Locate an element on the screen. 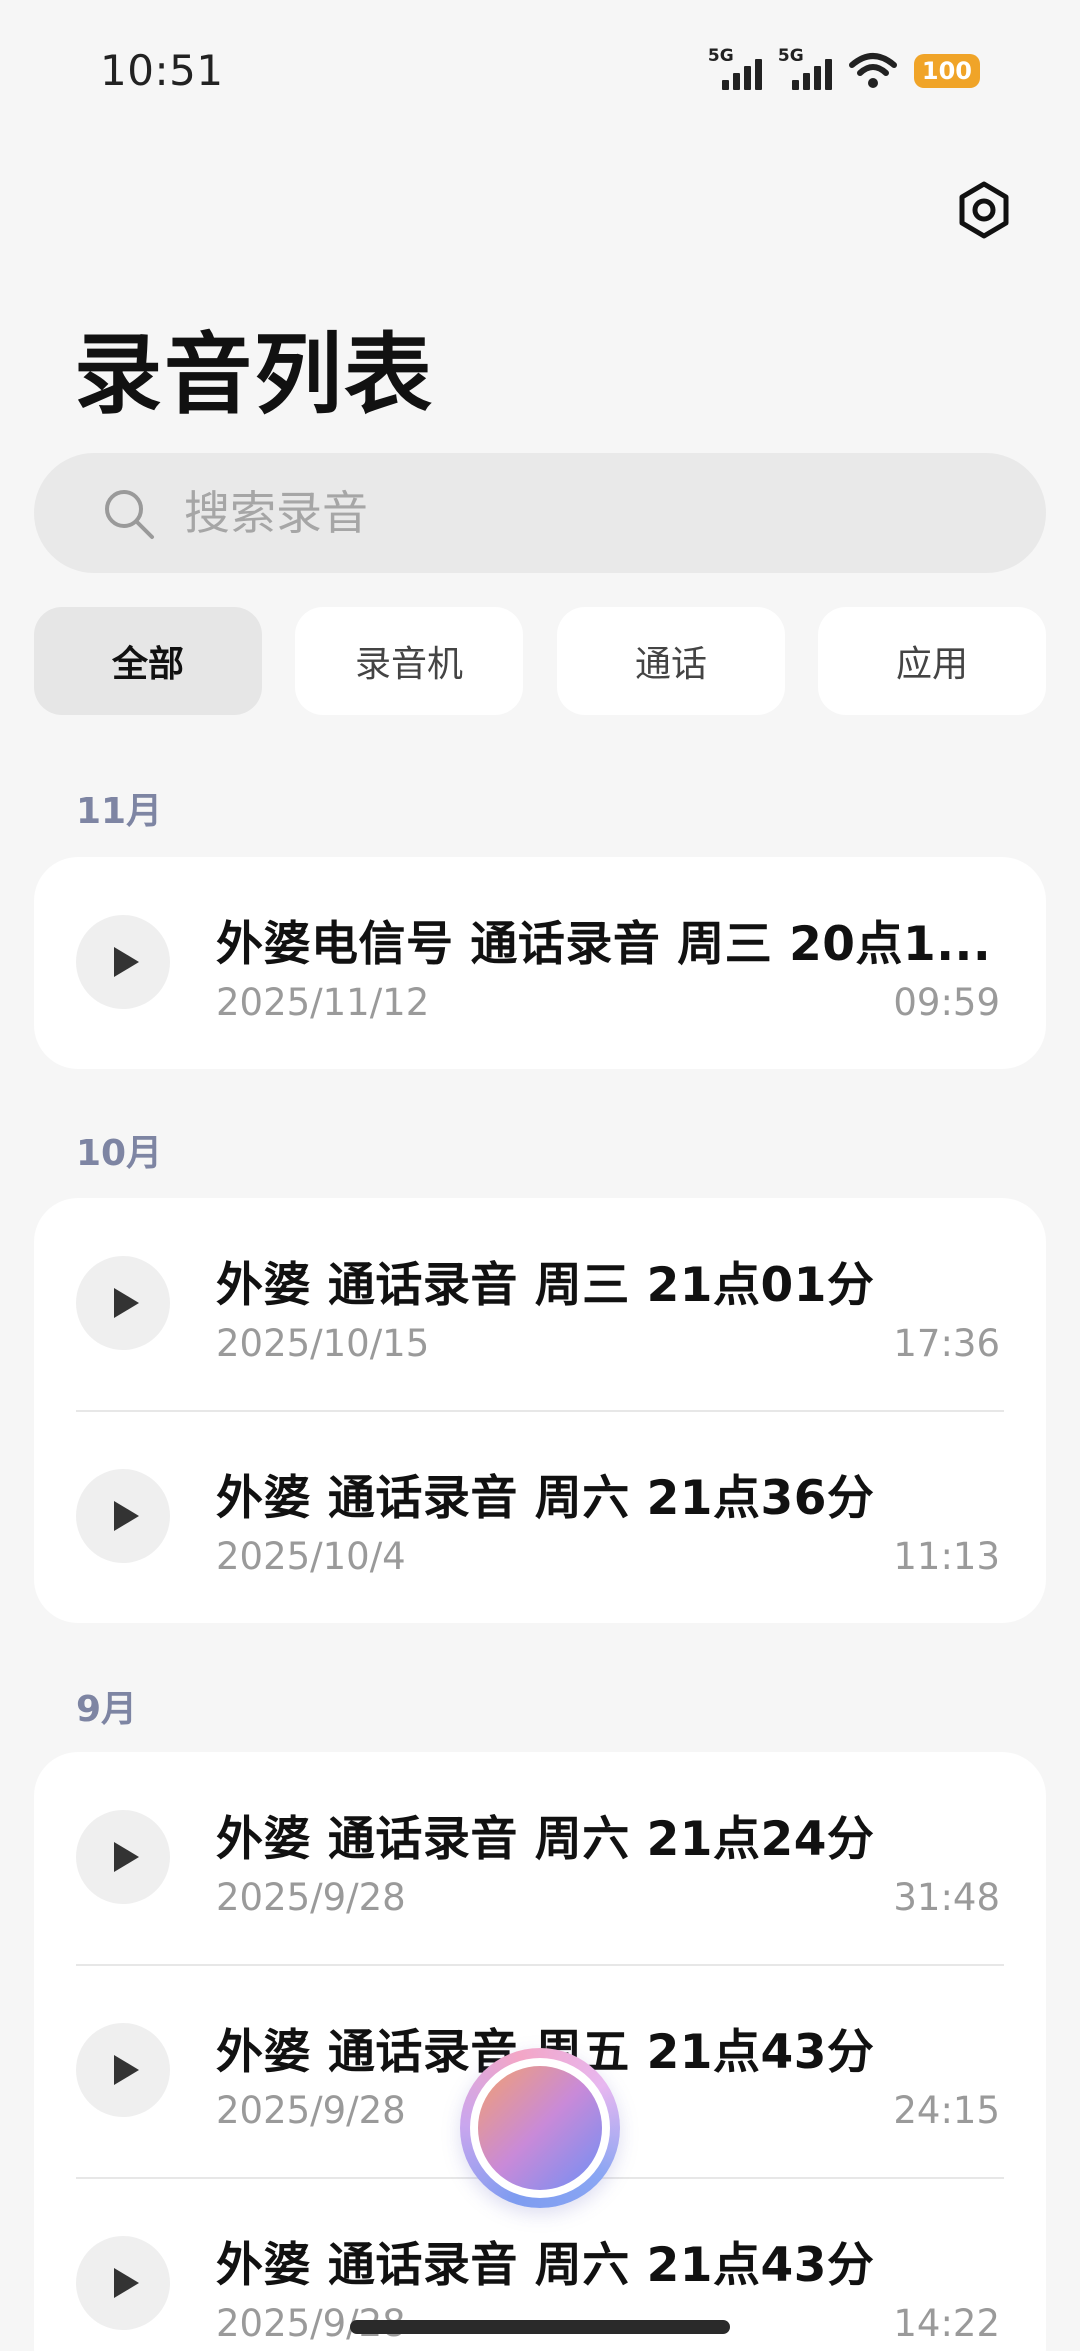  status-time: 10:51 is located at coordinates (162, 70).